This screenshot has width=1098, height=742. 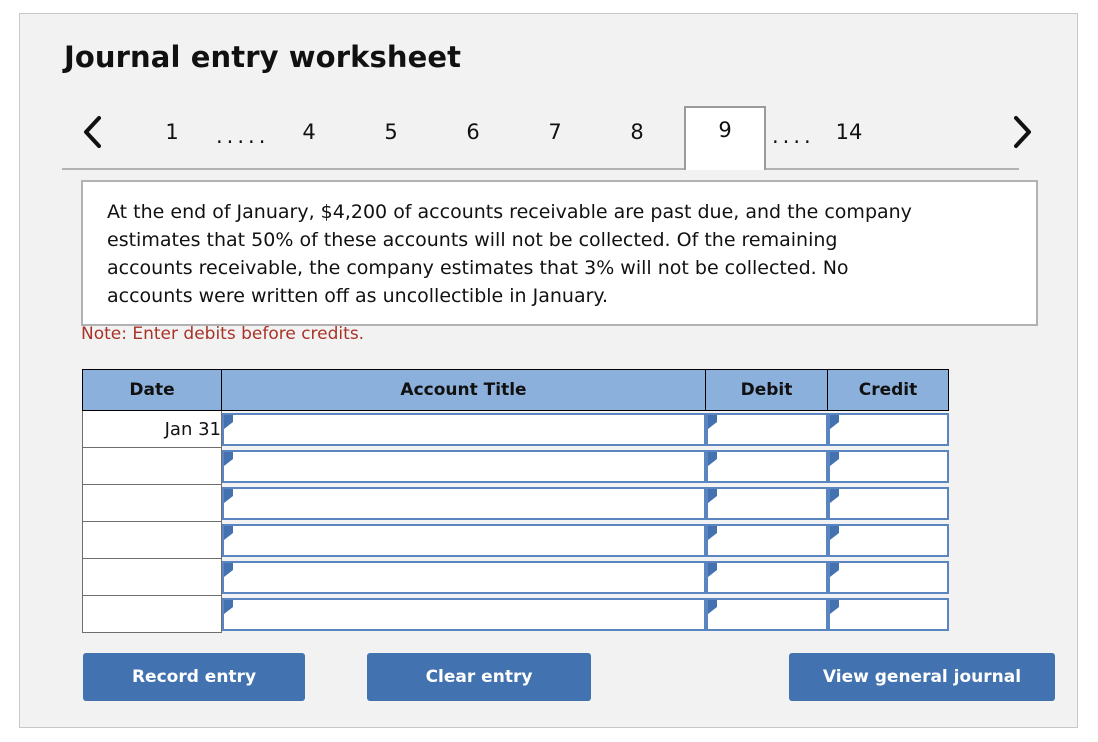 I want to click on tab-7: 7, so click(x=555, y=132).